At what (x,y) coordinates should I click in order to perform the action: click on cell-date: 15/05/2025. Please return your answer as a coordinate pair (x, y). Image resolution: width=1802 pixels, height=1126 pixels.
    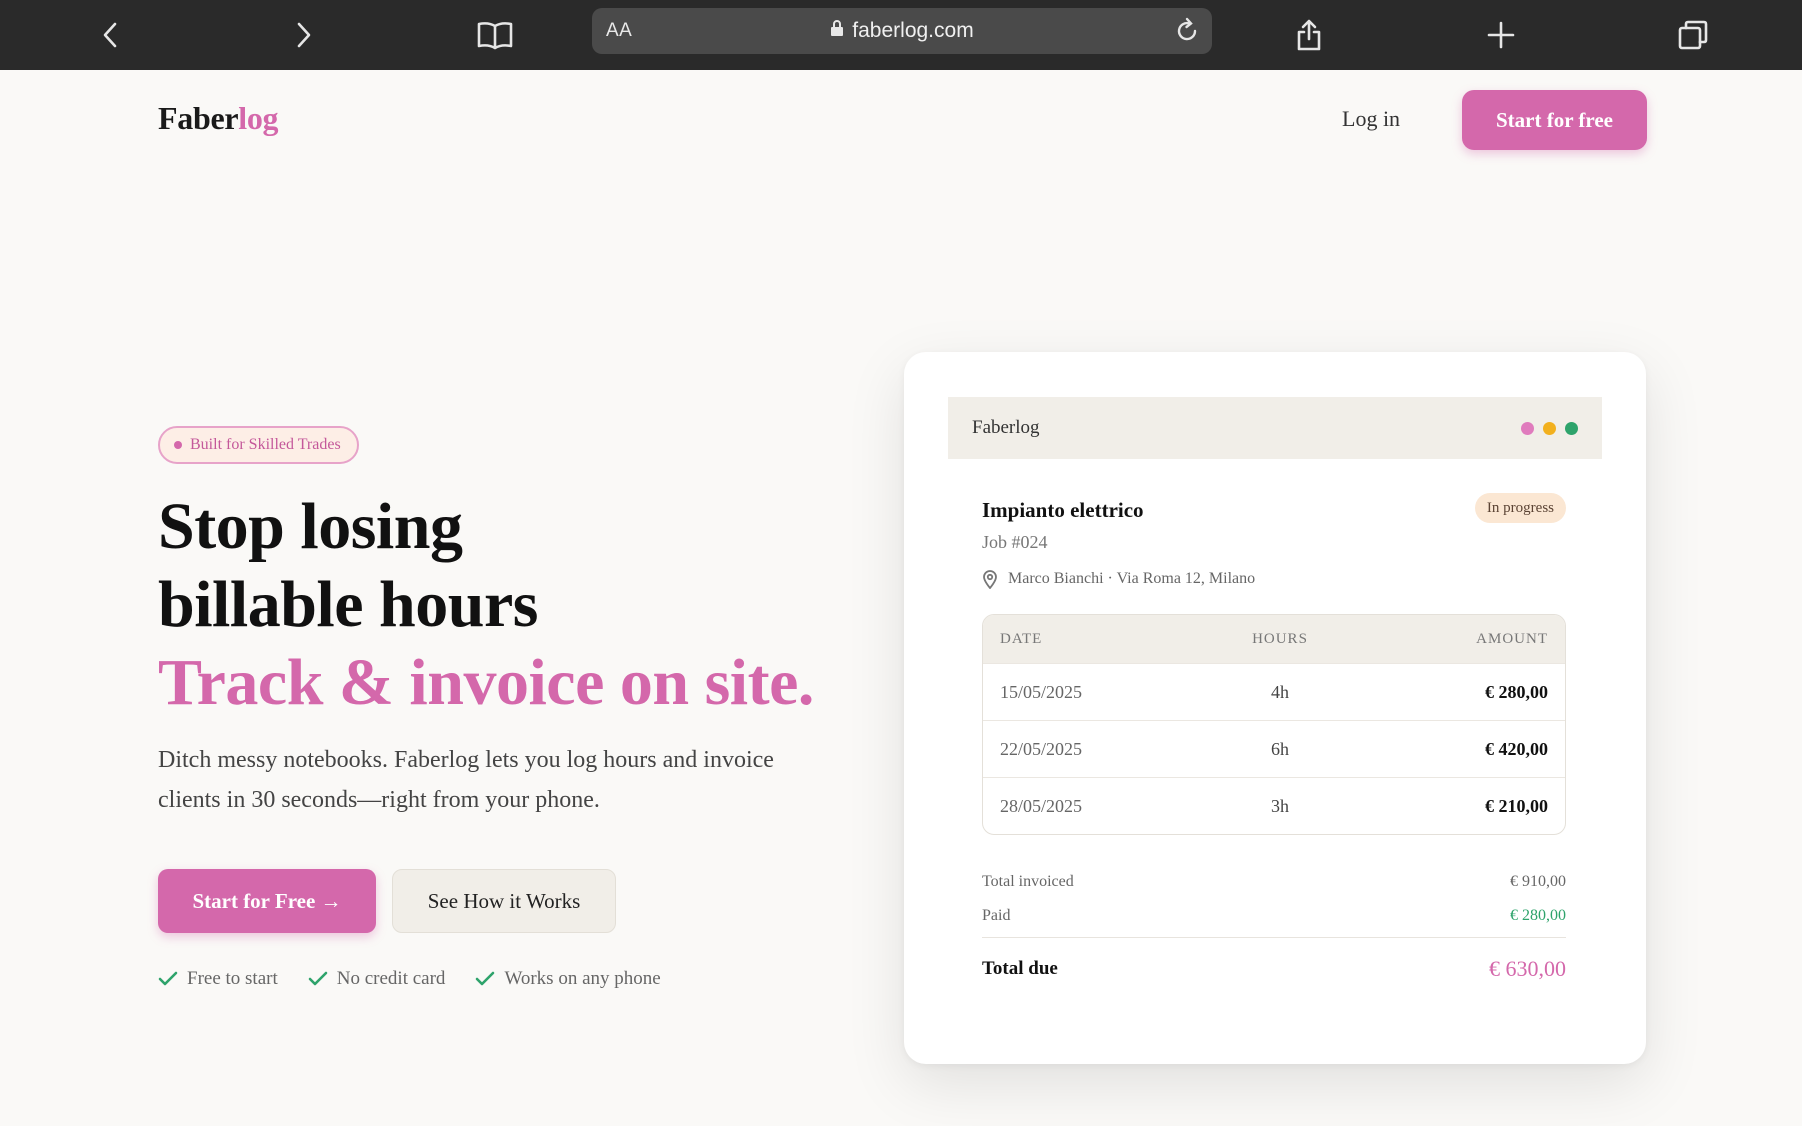
    Looking at the image, I should click on (1041, 691).